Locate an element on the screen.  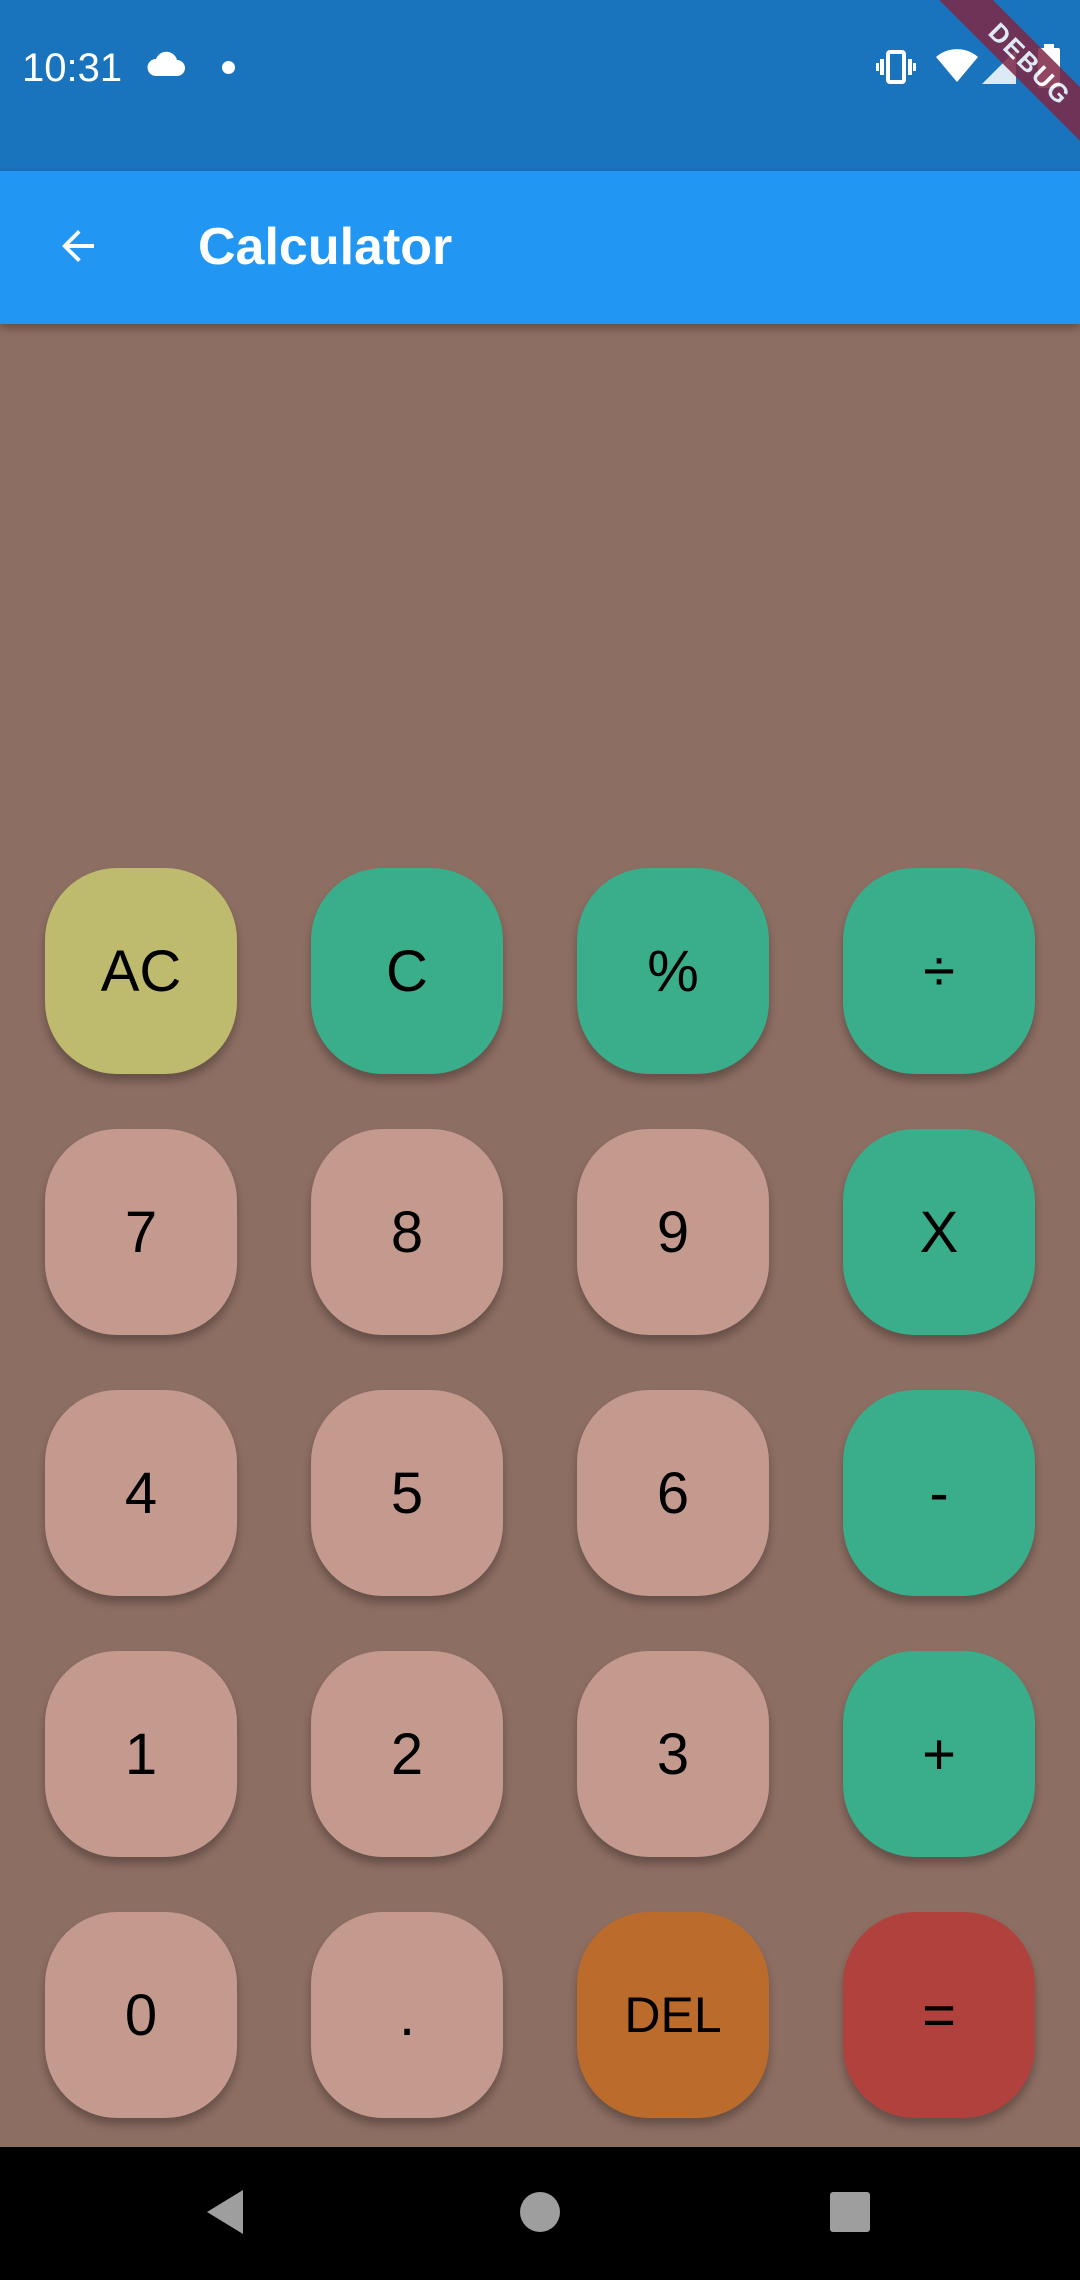
key-equals-label: = is located at coordinates (939, 2015).